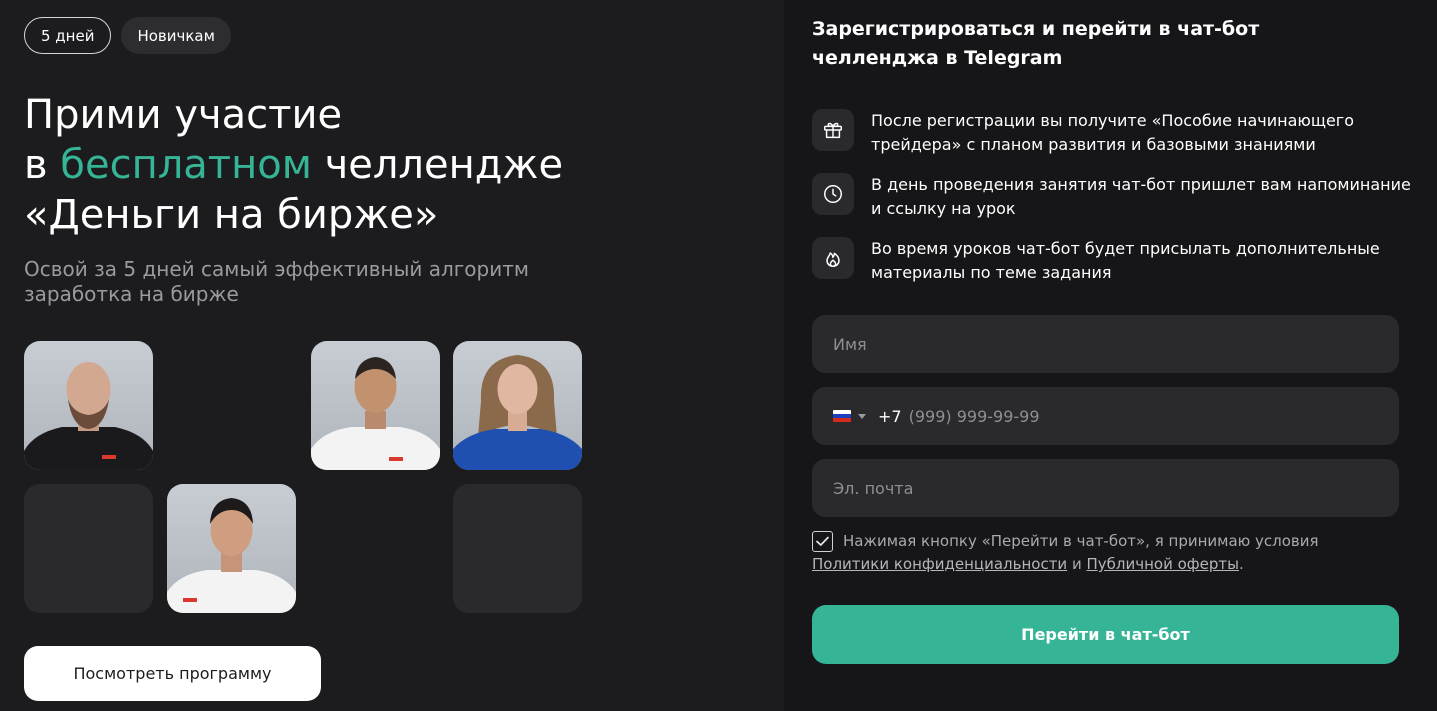 This screenshot has width=1437, height=711. I want to click on name-input, so click(1116, 344).